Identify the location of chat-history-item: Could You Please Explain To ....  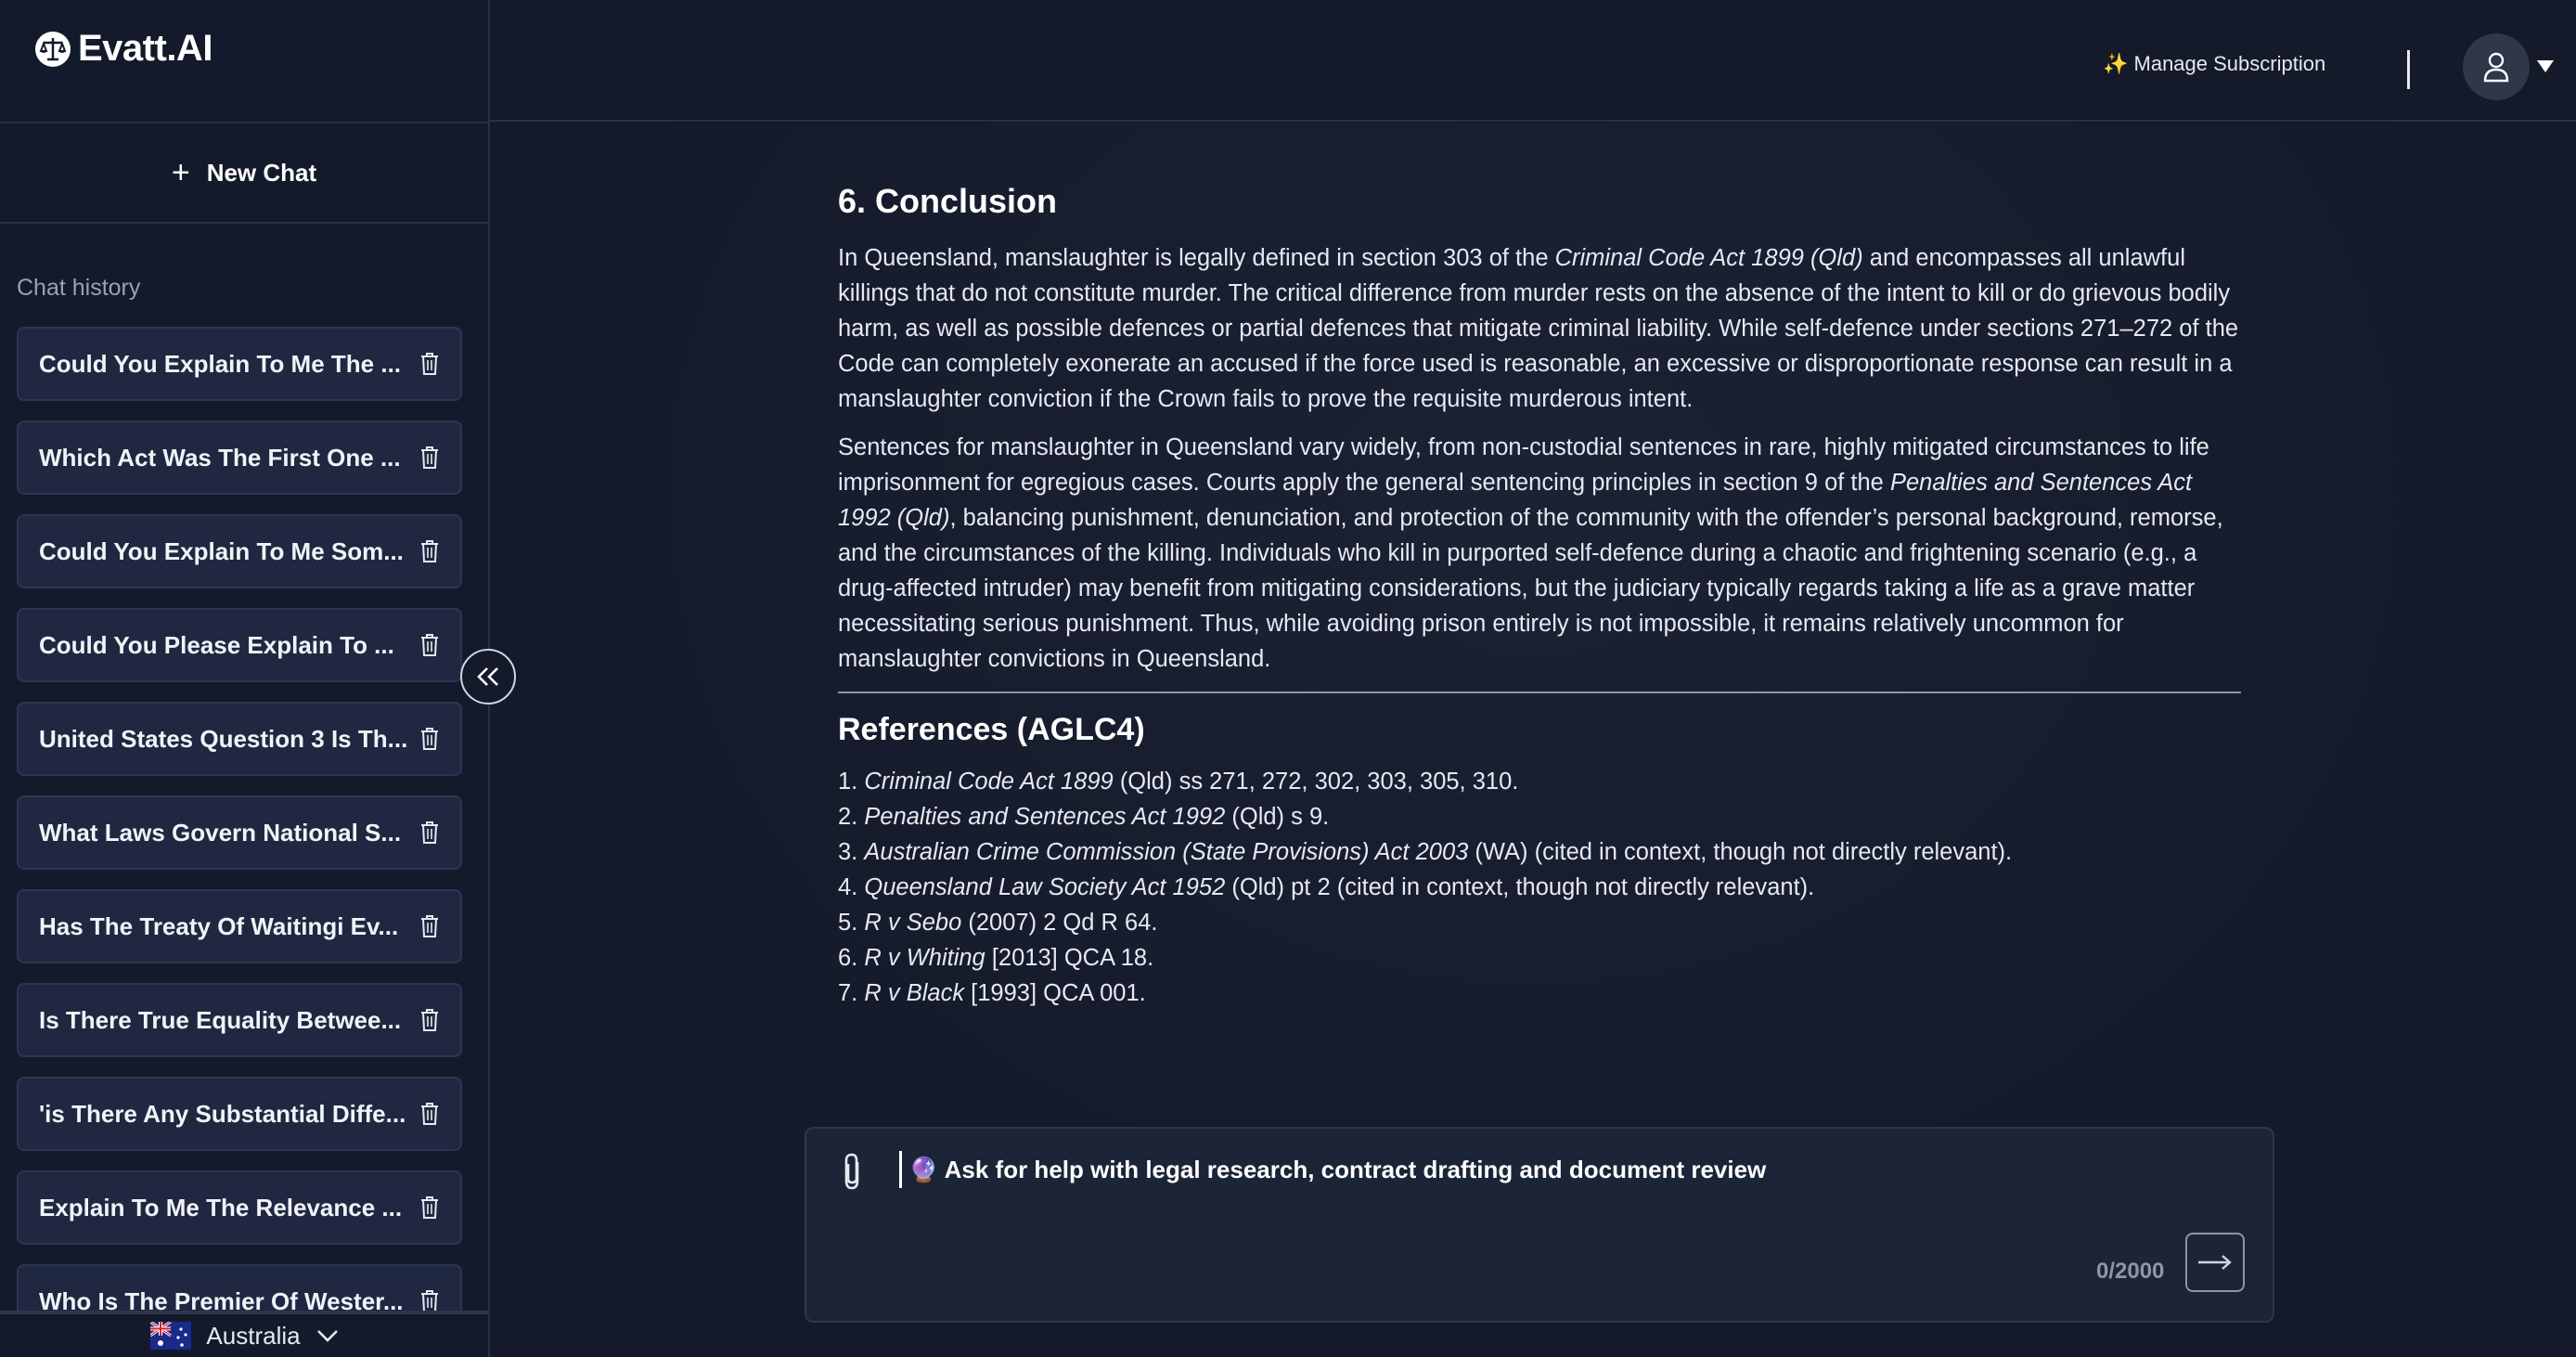
(239, 645).